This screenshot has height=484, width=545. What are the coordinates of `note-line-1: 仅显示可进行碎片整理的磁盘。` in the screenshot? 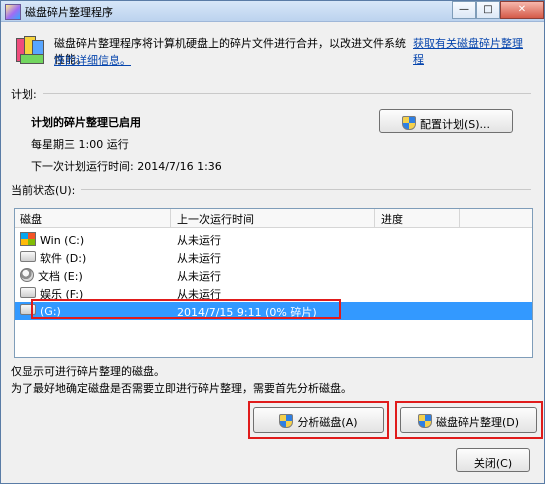 It's located at (88, 371).